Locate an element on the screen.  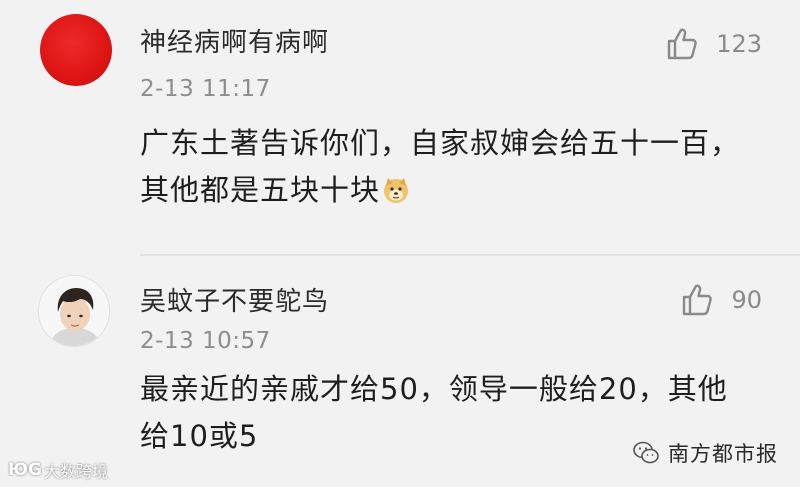
like-button: 90 is located at coordinates (720, 300).